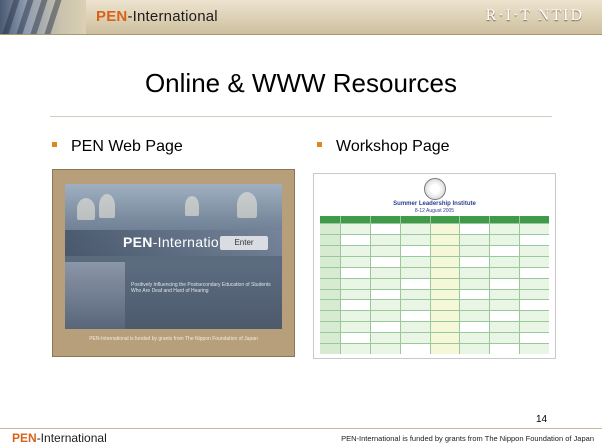 The height and width of the screenshot is (446, 602). What do you see at coordinates (301, 83) in the screenshot?
I see `slide-title: Online & WWW Resources` at bounding box center [301, 83].